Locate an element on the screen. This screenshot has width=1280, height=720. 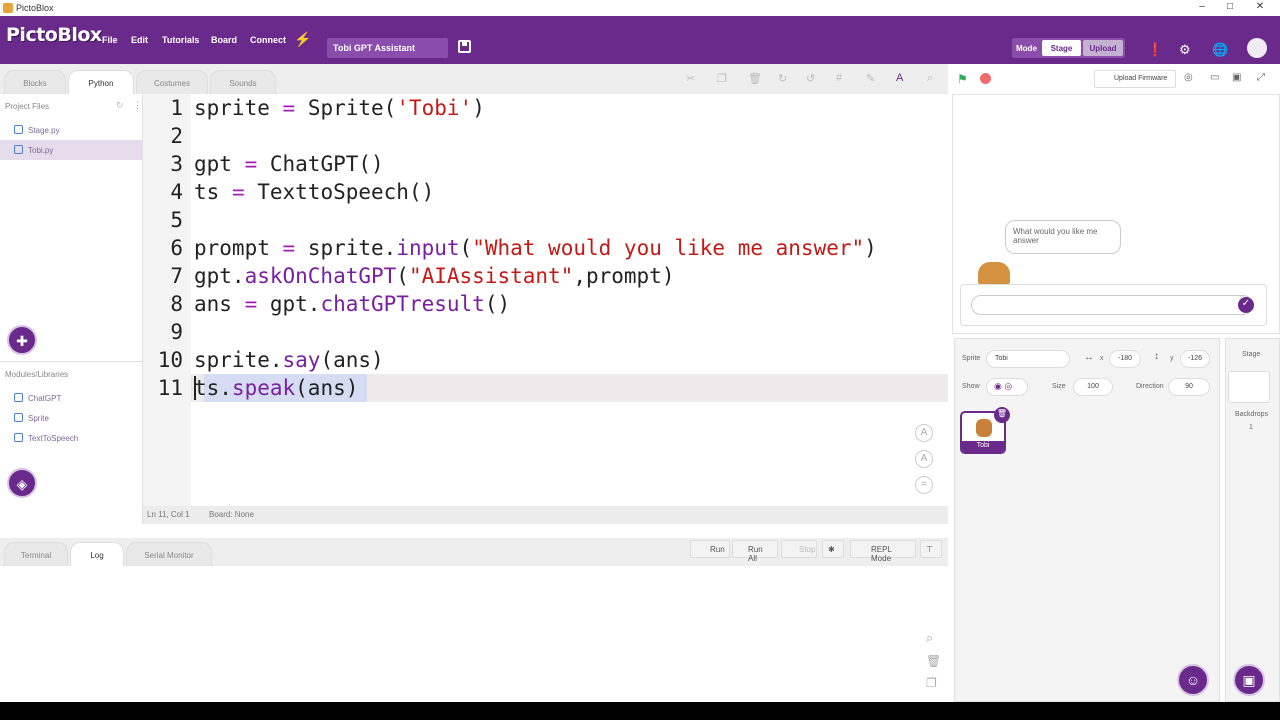
check-icon: ✓ is located at coordinates (1246, 305).